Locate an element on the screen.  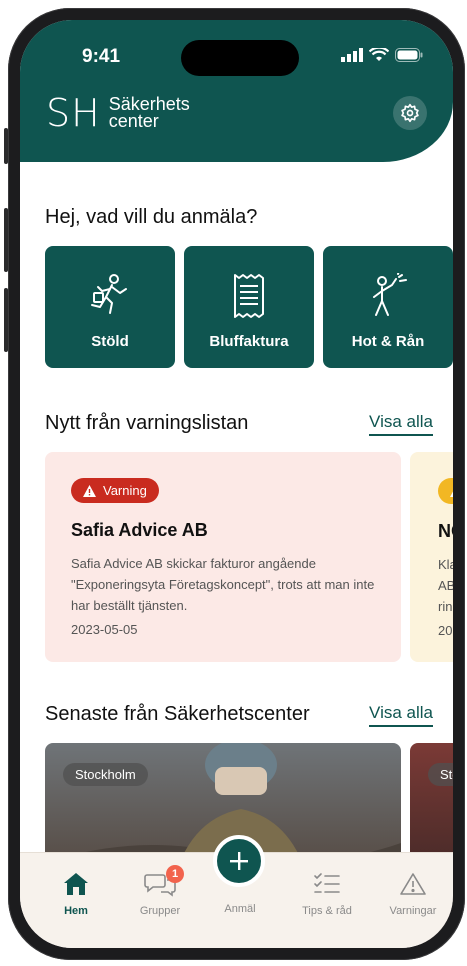
logo-mark: SH is located at coordinates (73, 113).